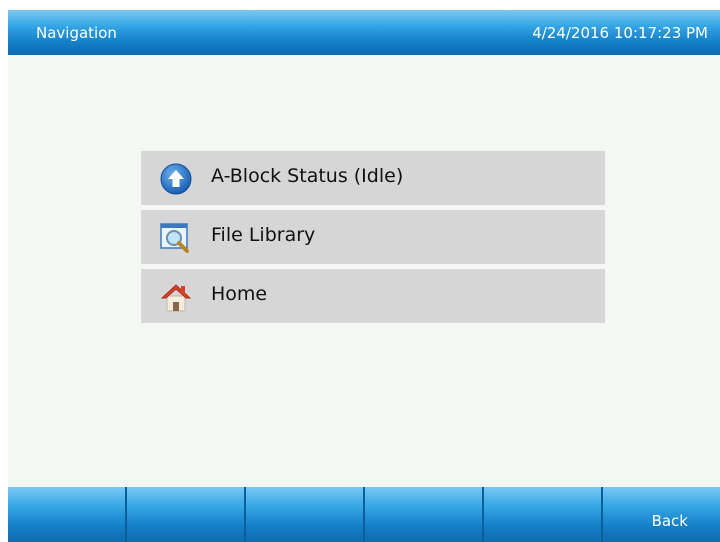 The height and width of the screenshot is (542, 720). Describe the element at coordinates (67, 514) in the screenshot. I see `softkey-1-button` at that location.